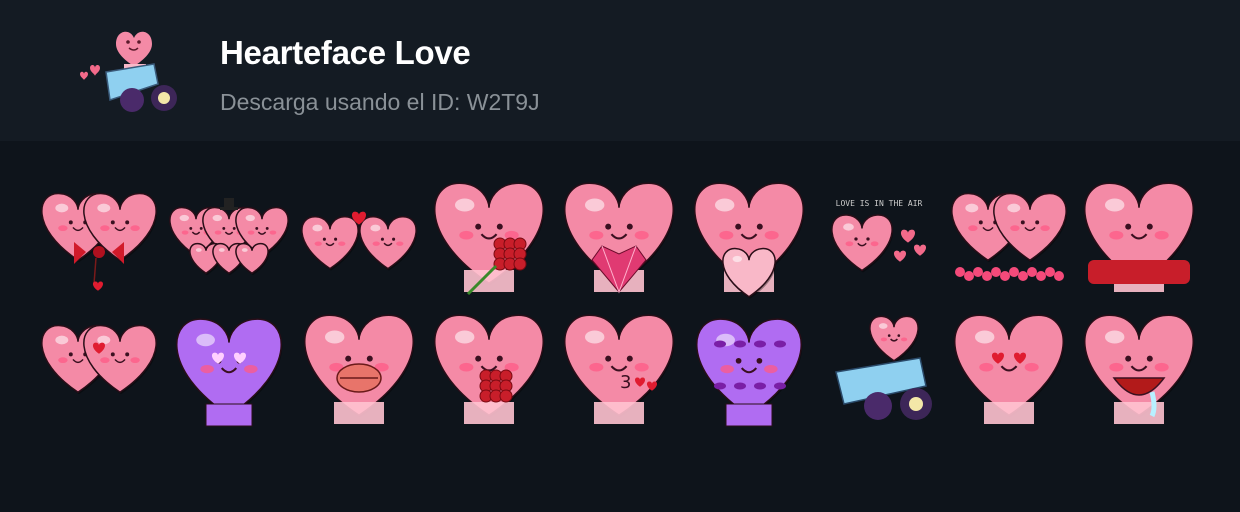  Describe the element at coordinates (345, 52) in the screenshot. I see `pack-title: Hearteface Love` at that location.